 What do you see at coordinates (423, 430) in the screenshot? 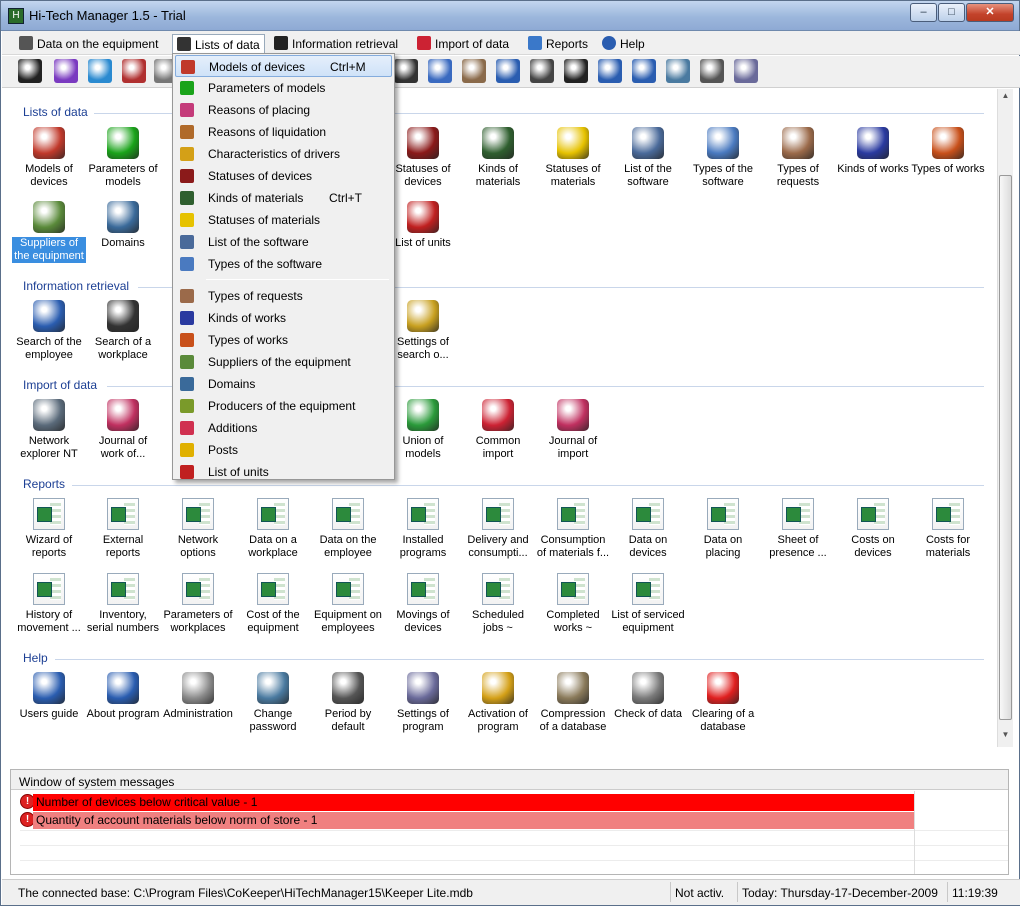
I see `shortcut-item: Union of models` at bounding box center [423, 430].